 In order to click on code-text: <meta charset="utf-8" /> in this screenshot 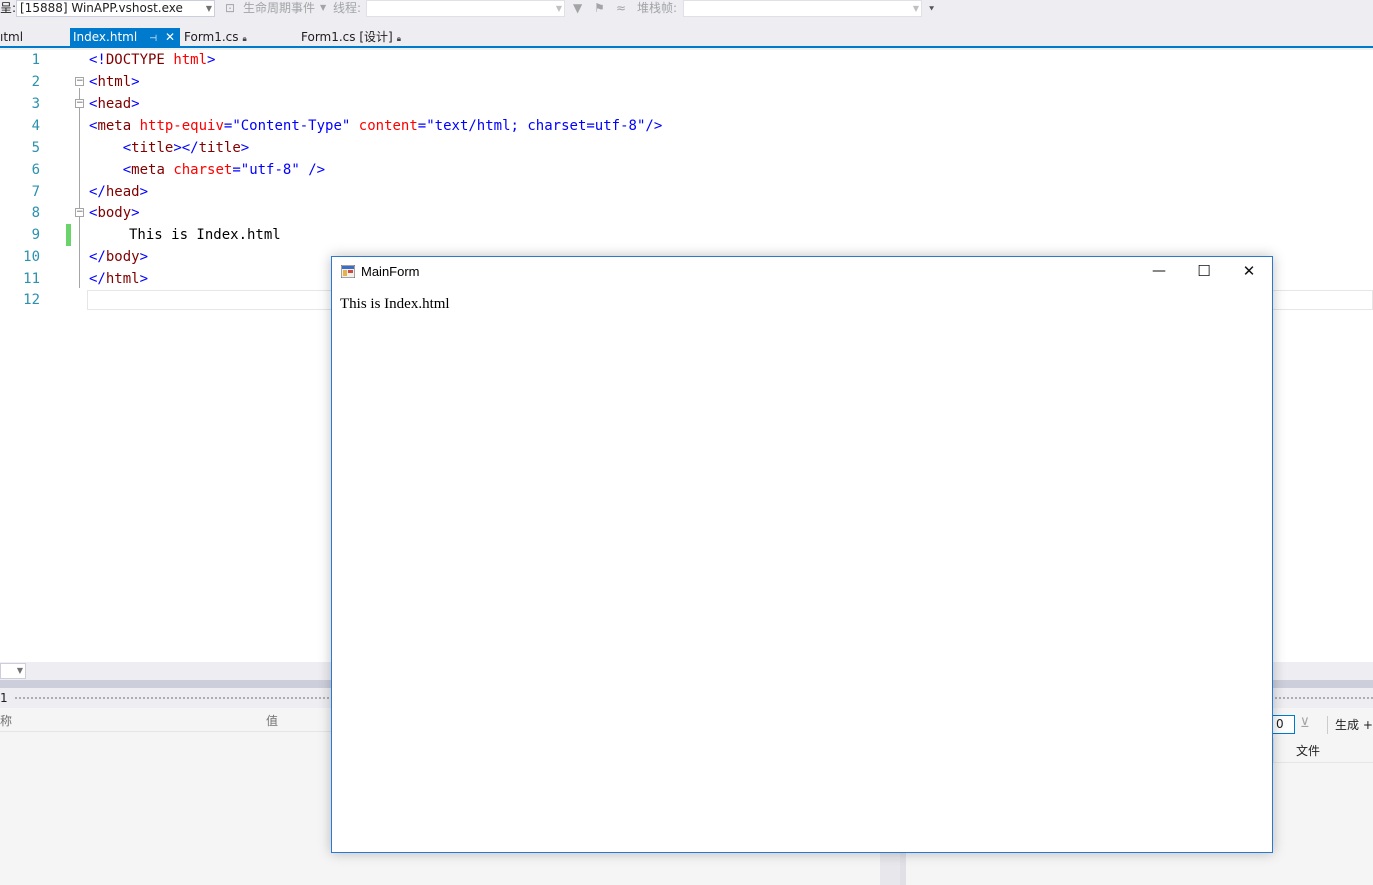, I will do `click(224, 170)`.